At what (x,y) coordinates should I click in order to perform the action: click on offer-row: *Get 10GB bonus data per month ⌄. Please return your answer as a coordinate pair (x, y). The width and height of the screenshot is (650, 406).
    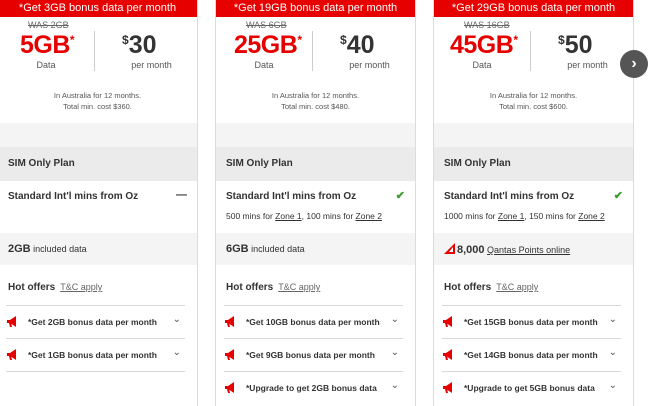
    Looking at the image, I should click on (313, 322).